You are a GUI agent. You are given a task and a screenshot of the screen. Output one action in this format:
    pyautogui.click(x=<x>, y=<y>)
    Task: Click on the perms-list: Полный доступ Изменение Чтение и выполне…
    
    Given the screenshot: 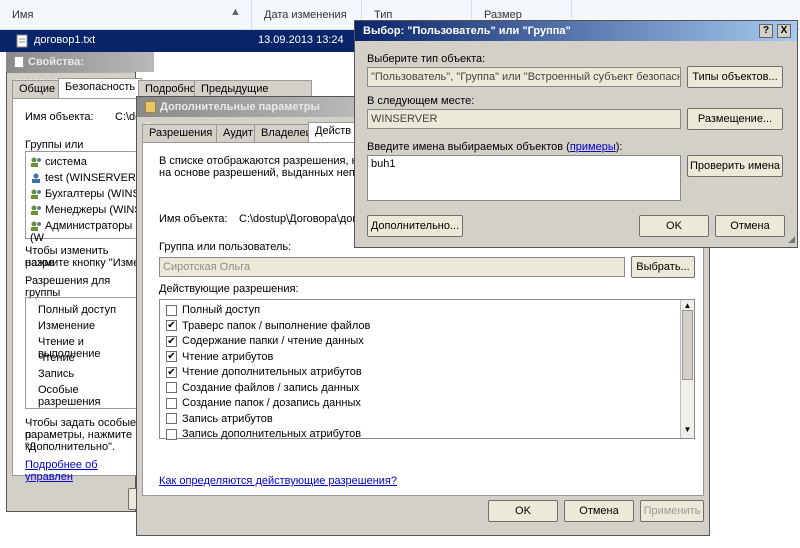 What is the action you would take?
    pyautogui.click(x=84, y=353)
    